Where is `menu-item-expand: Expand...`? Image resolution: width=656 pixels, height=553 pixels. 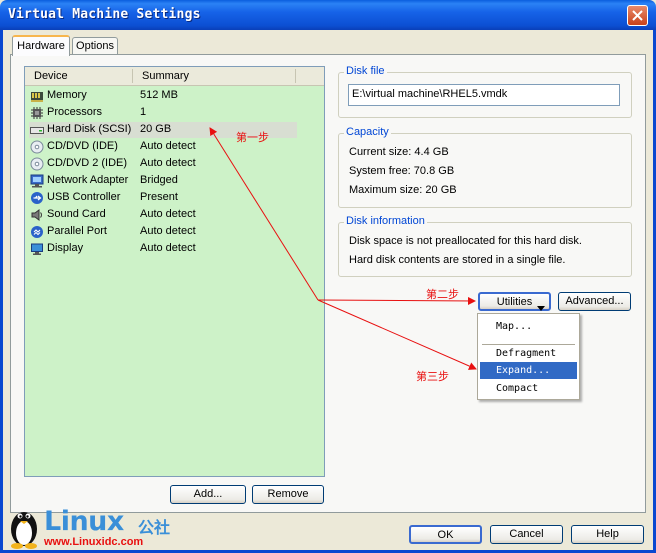
menu-item-expand: Expand... is located at coordinates (528, 370).